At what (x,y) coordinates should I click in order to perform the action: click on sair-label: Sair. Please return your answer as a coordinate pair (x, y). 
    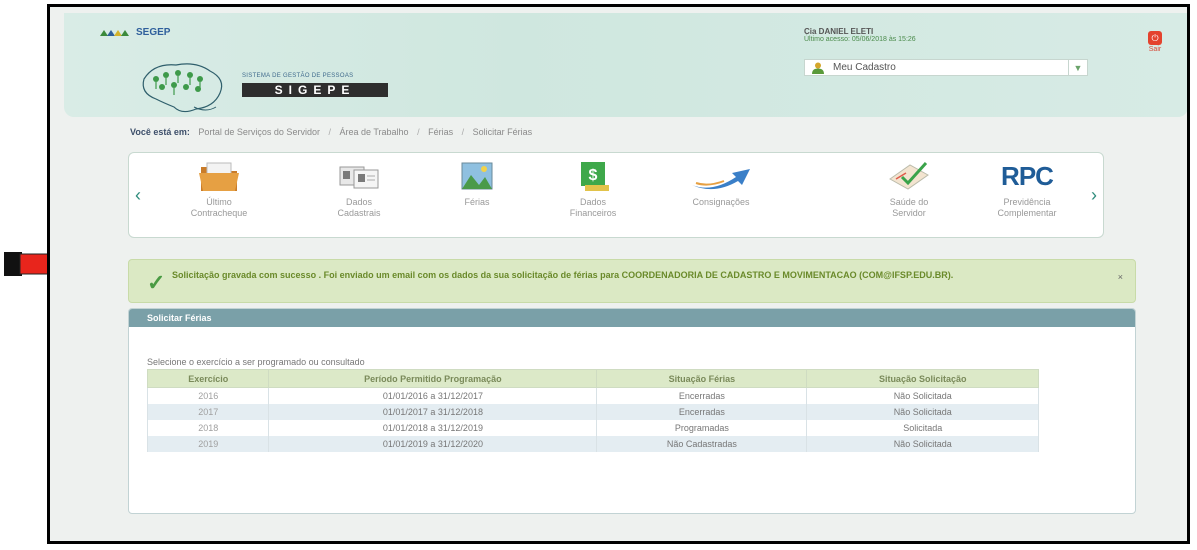
    Looking at the image, I should click on (1155, 49).